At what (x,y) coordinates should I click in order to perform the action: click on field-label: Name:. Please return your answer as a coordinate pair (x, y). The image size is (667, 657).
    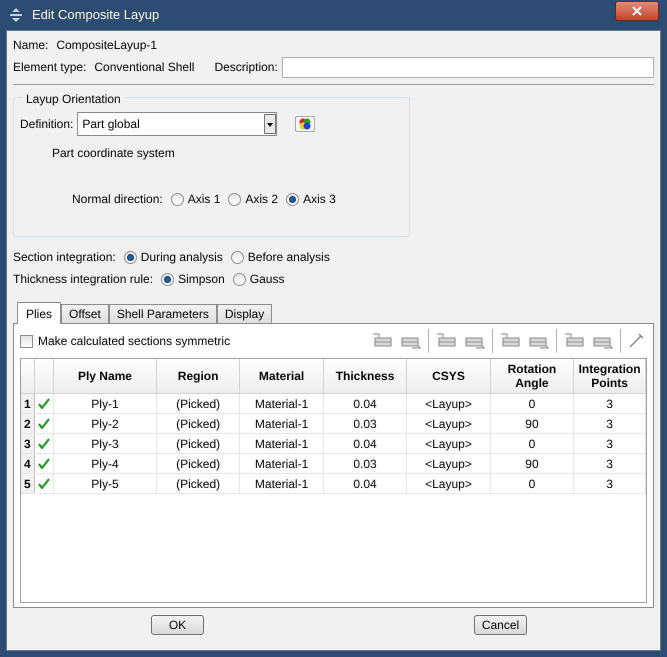
    Looking at the image, I should click on (30, 45).